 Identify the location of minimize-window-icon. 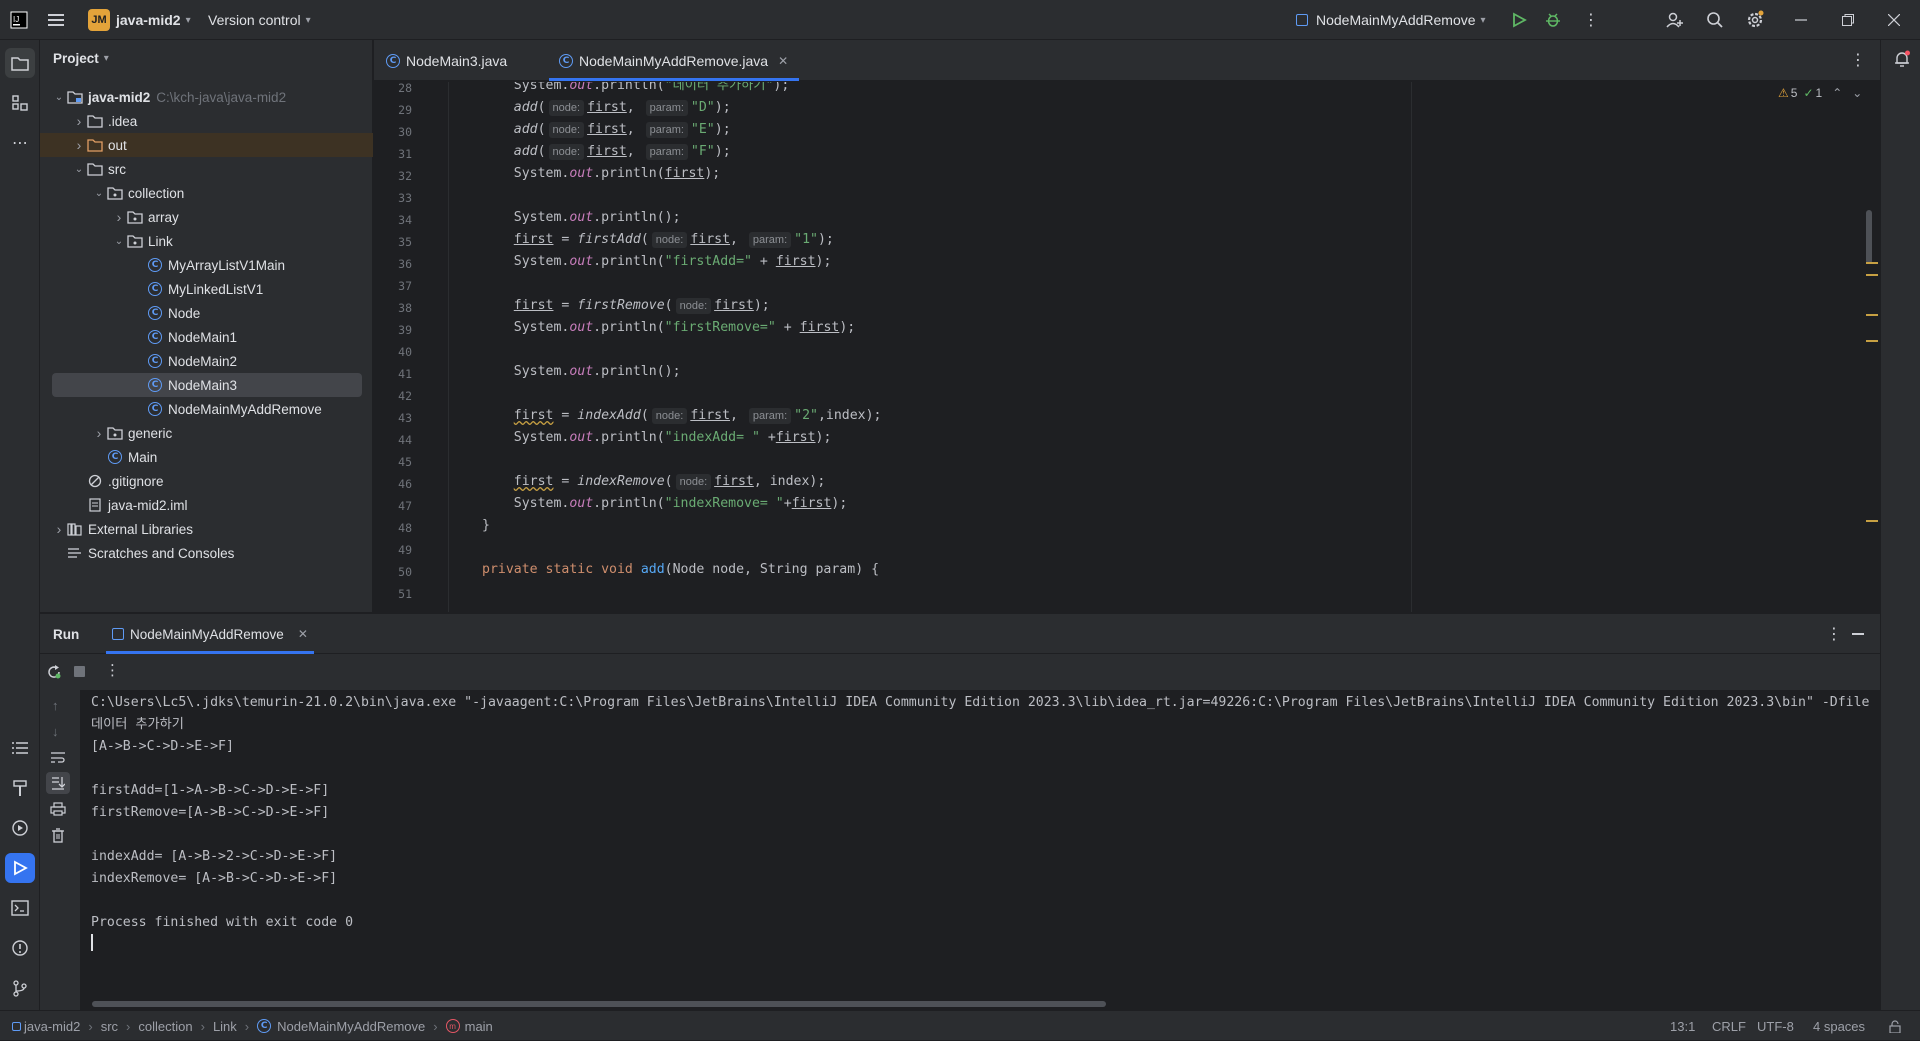
(1801, 20).